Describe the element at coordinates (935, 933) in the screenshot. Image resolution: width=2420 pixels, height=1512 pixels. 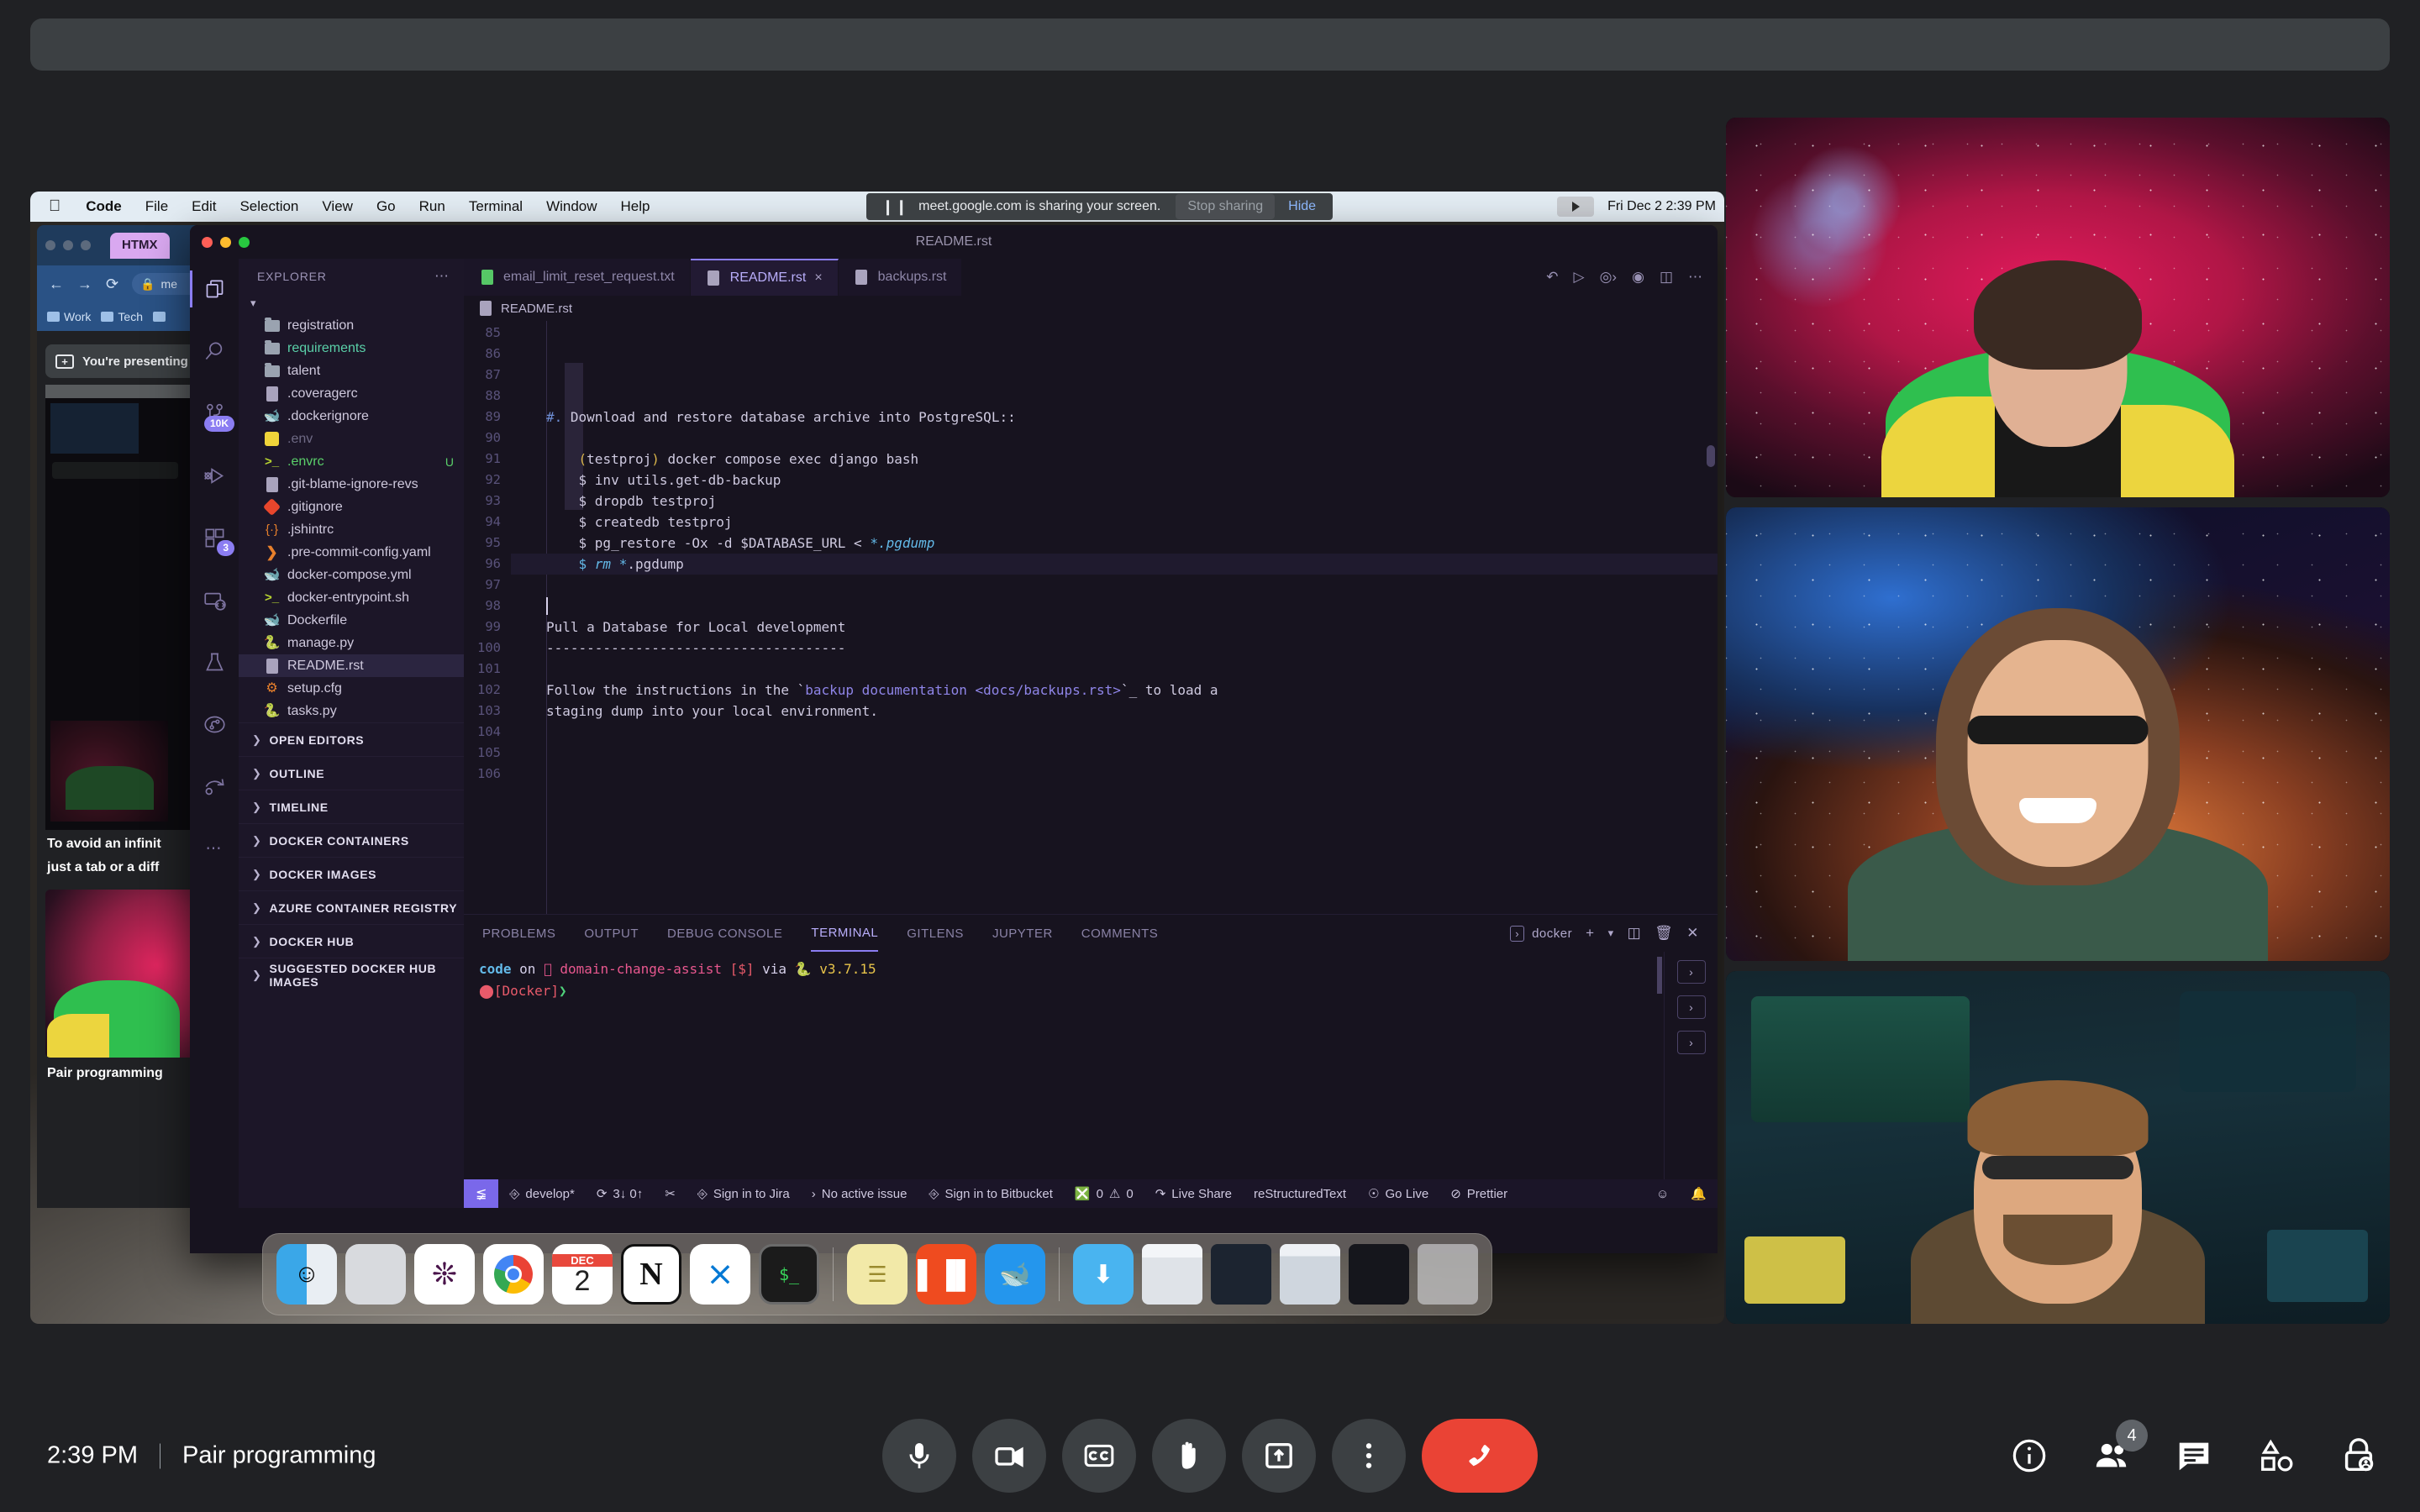
I see `panel-tab: GITLENS` at that location.